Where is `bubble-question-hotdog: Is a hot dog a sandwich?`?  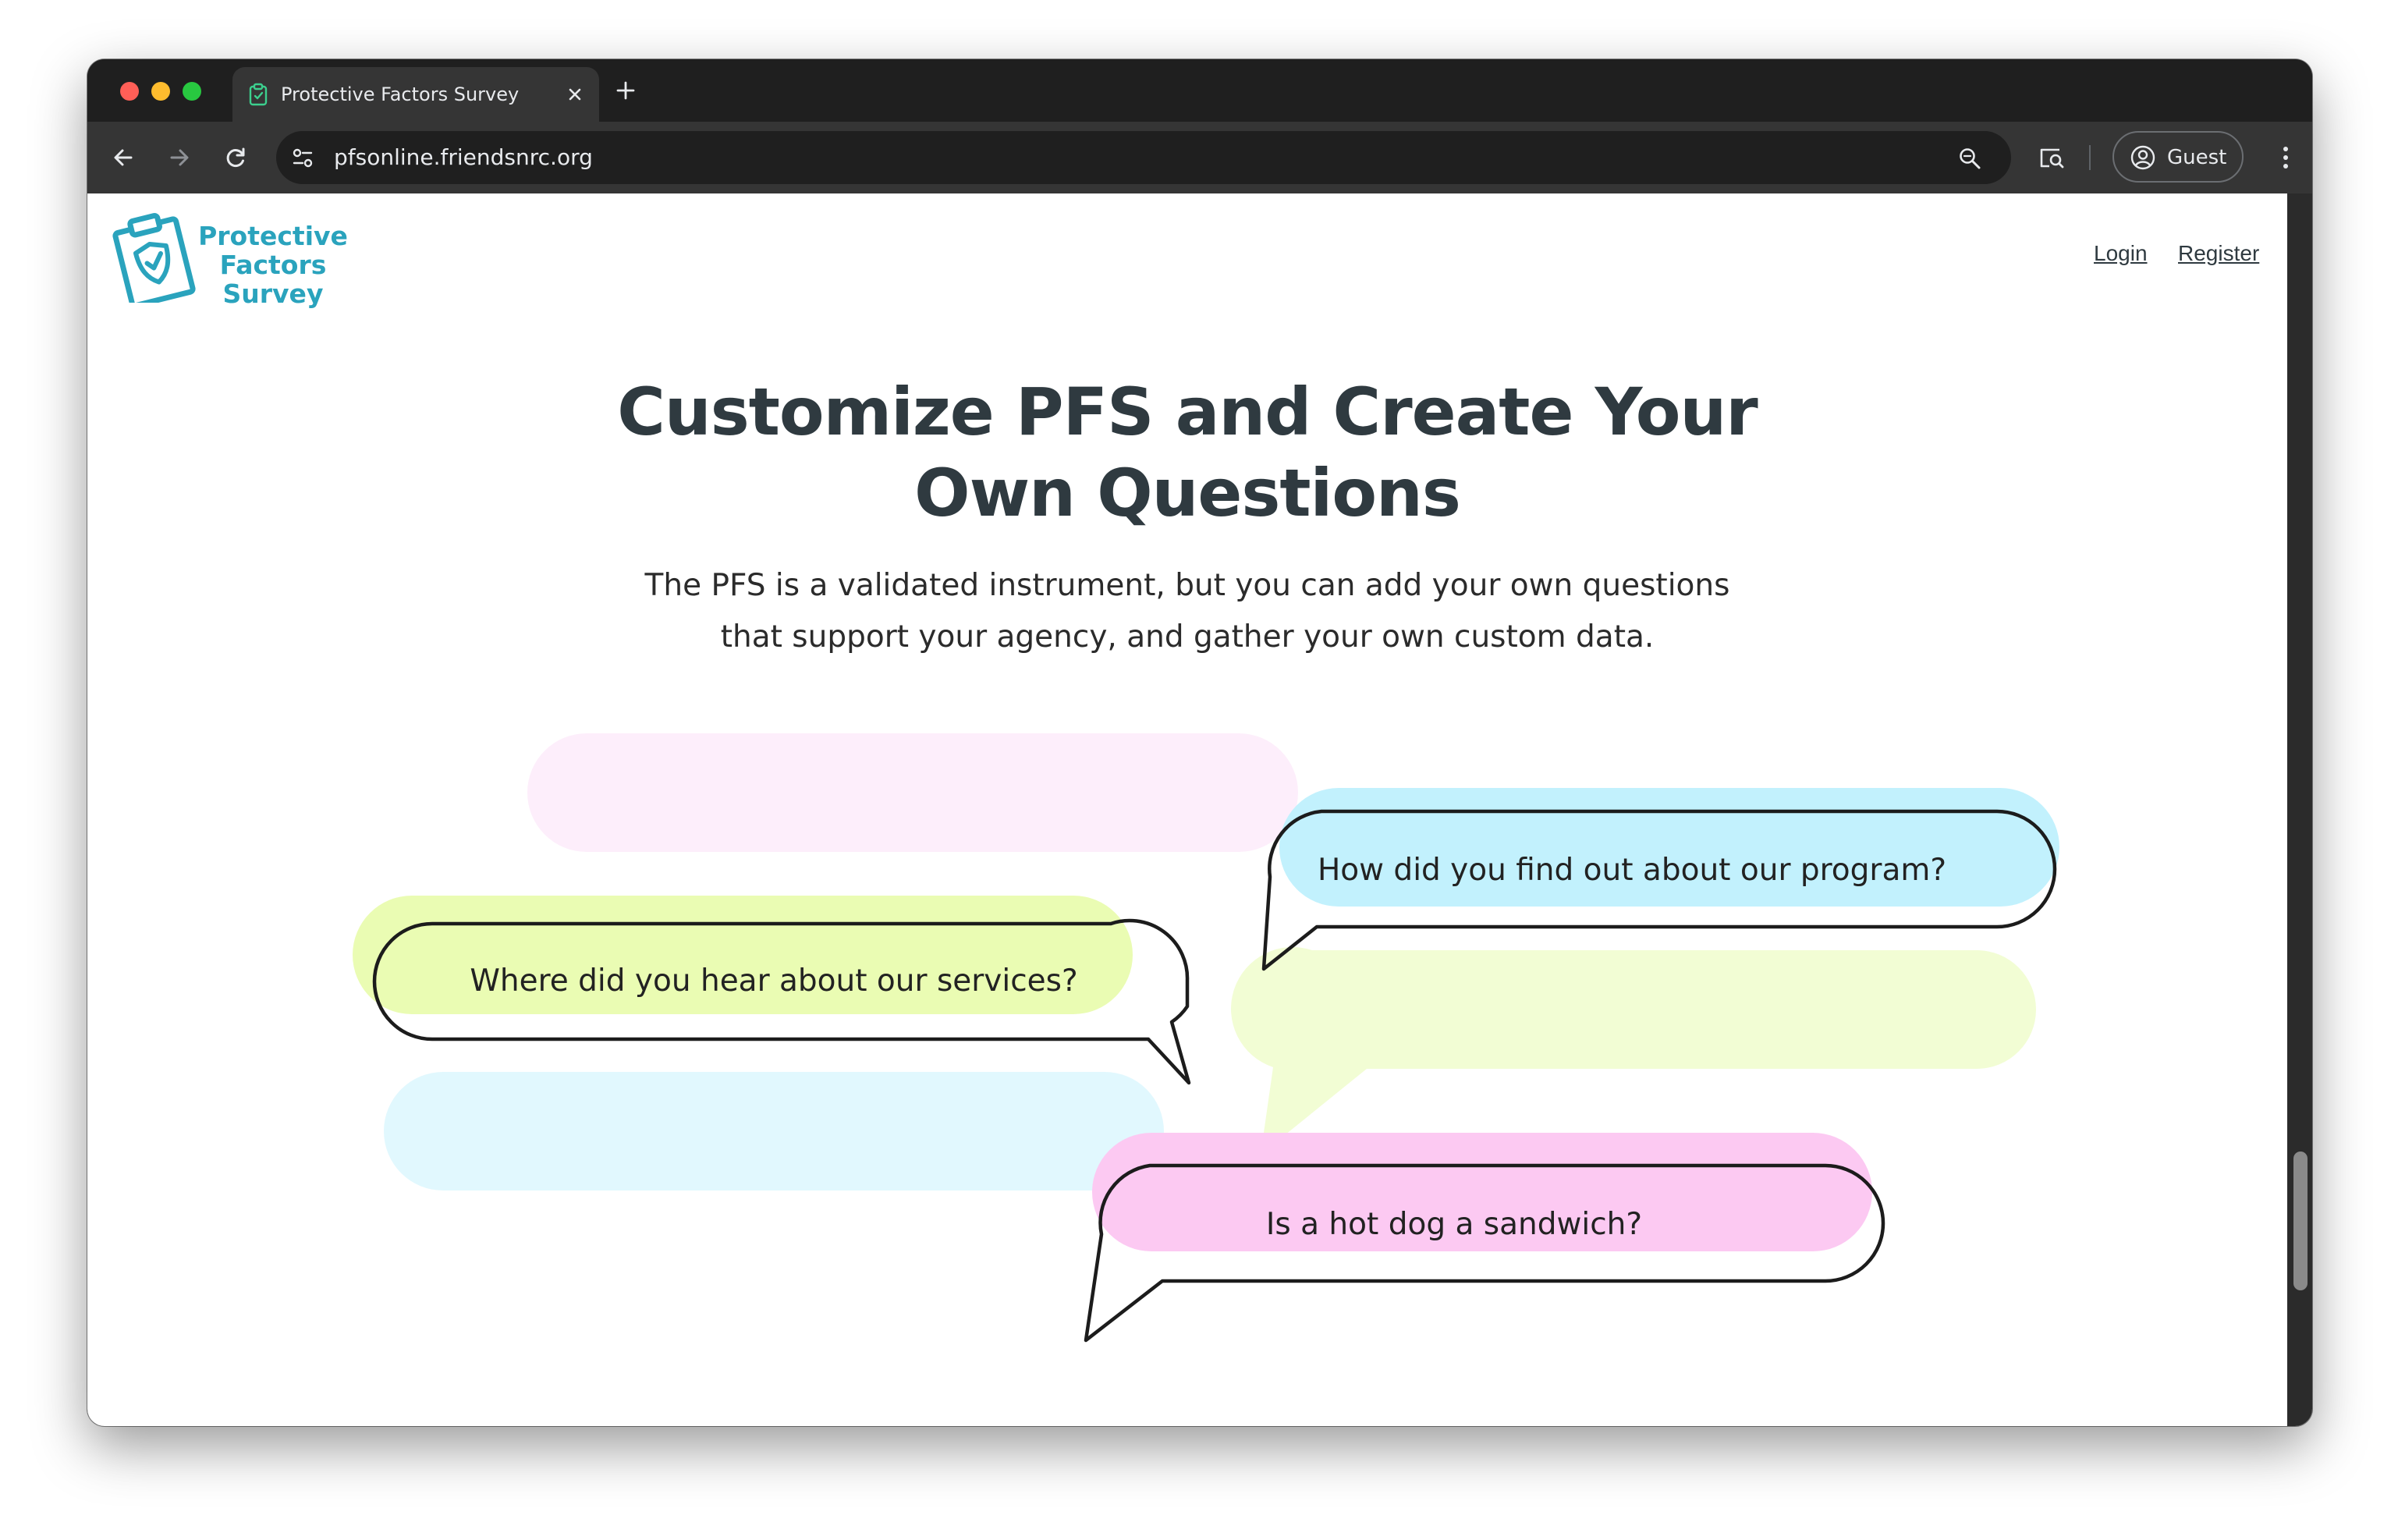 bubble-question-hotdog: Is a hot dog a sandwich? is located at coordinates (1454, 1224).